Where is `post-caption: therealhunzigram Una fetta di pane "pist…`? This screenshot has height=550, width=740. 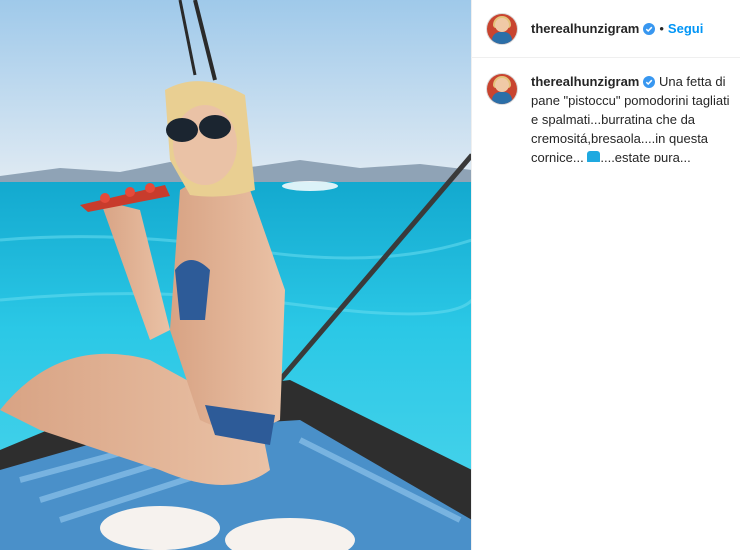
post-caption: therealhunzigram Una fetta di pane "pist… is located at coordinates (606, 110).